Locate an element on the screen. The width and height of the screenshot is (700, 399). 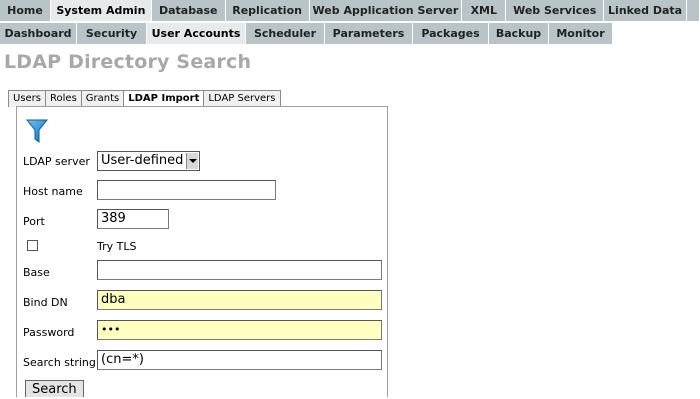
tab-grants: Grants is located at coordinates (102, 98).